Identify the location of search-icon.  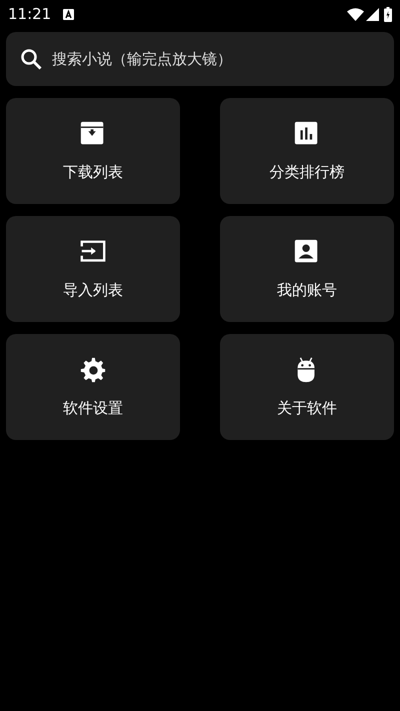
(31, 59).